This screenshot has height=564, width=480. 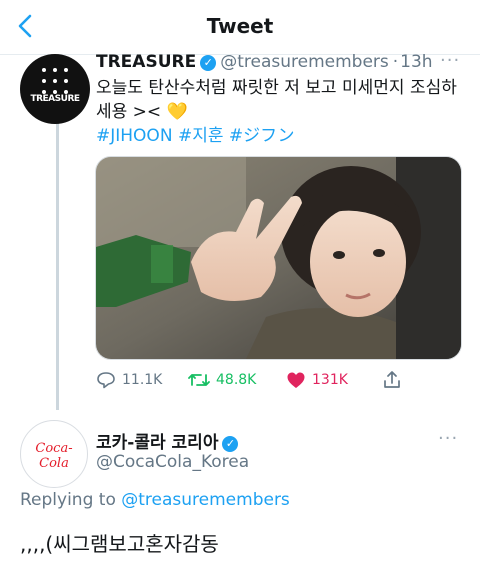 I want to click on retweet-icon, so click(x=199, y=380).